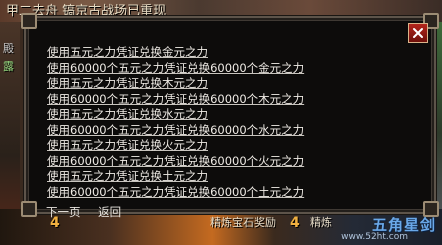  Describe the element at coordinates (374, 237) in the screenshot. I see `watermark-url: www.52ht.com` at that location.